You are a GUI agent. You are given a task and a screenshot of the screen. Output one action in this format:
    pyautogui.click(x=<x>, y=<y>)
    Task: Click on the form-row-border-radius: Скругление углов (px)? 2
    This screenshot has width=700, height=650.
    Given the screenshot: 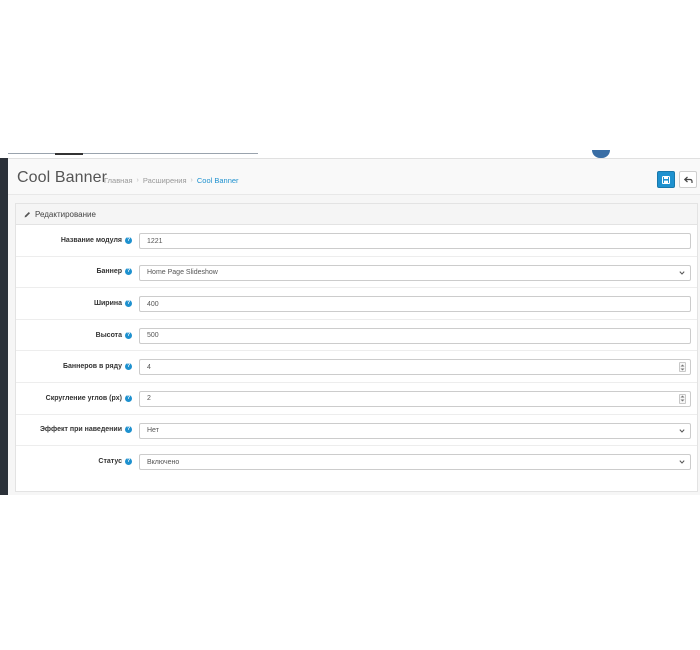 What is the action you would take?
    pyautogui.click(x=356, y=399)
    